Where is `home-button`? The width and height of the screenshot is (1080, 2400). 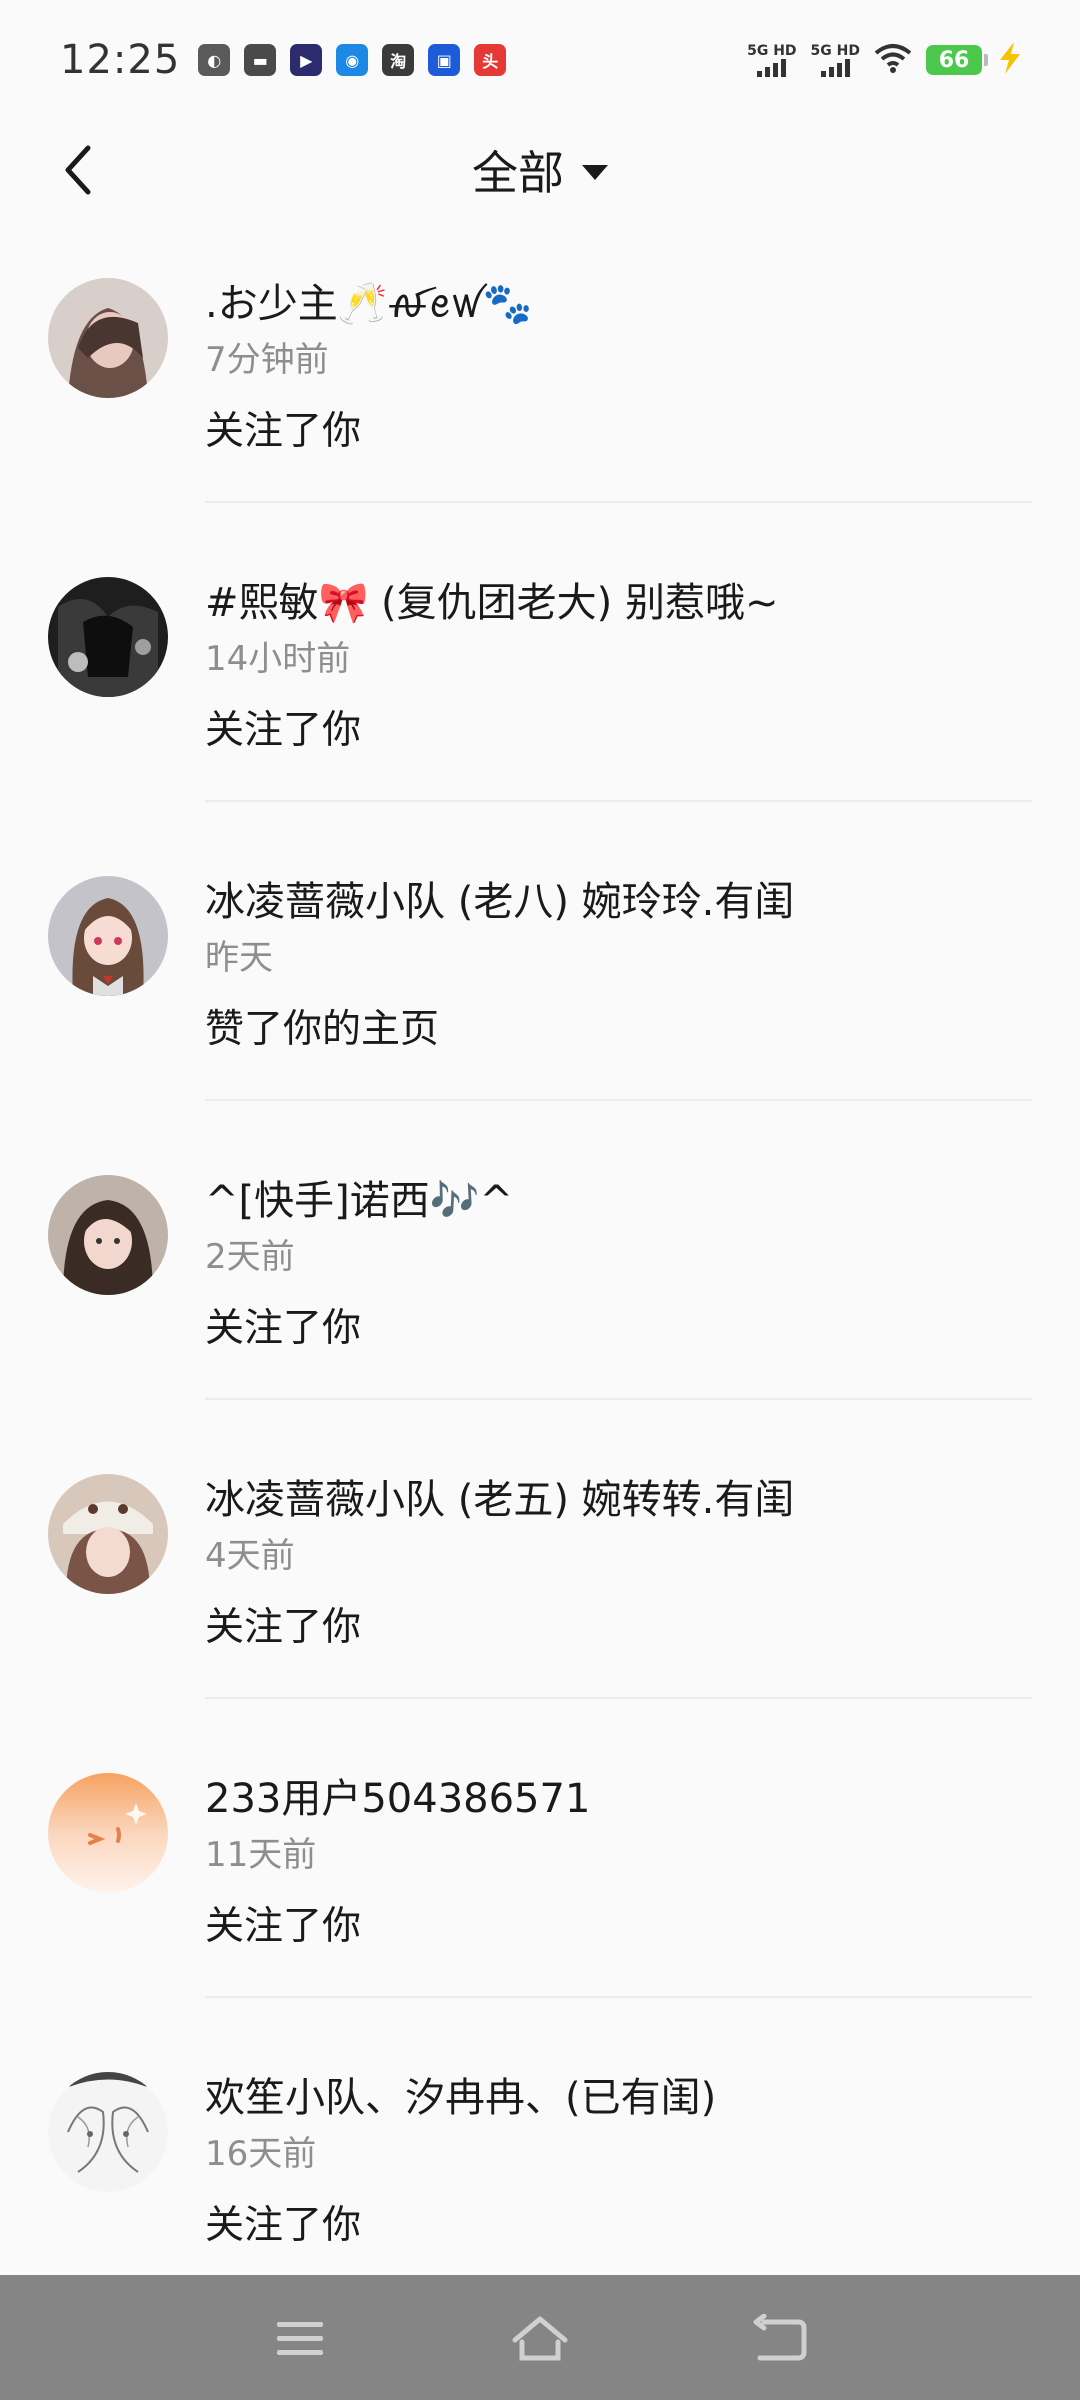
home-button is located at coordinates (540, 2339).